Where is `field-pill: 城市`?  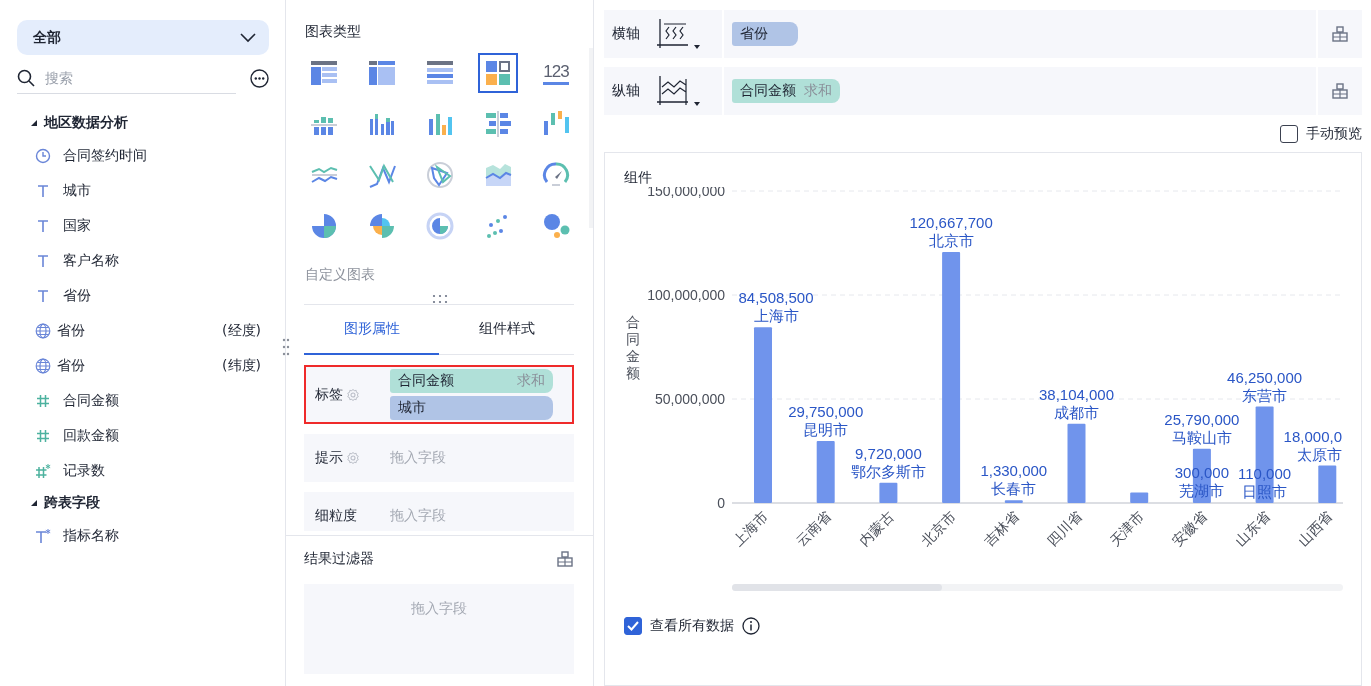 field-pill: 城市 is located at coordinates (471, 408).